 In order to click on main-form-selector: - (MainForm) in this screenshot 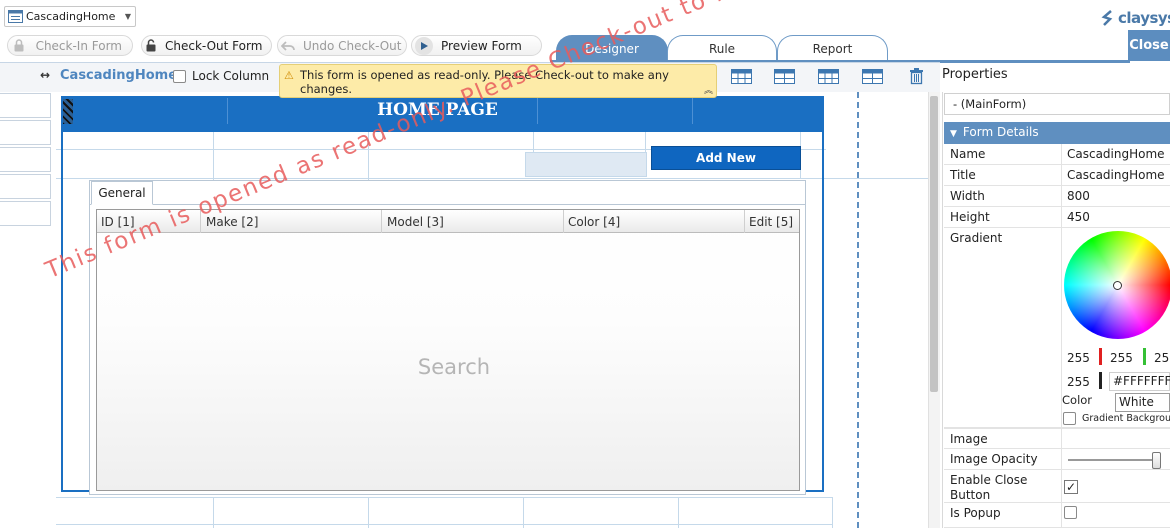, I will do `click(1057, 104)`.